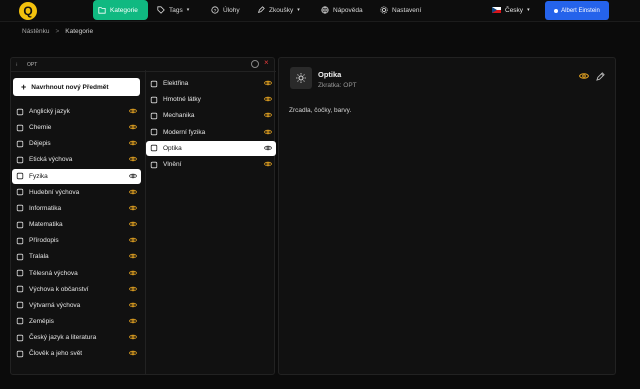 The width and height of the screenshot is (640, 389). What do you see at coordinates (45, 208) in the screenshot?
I see `subject-label: Informatika` at bounding box center [45, 208].